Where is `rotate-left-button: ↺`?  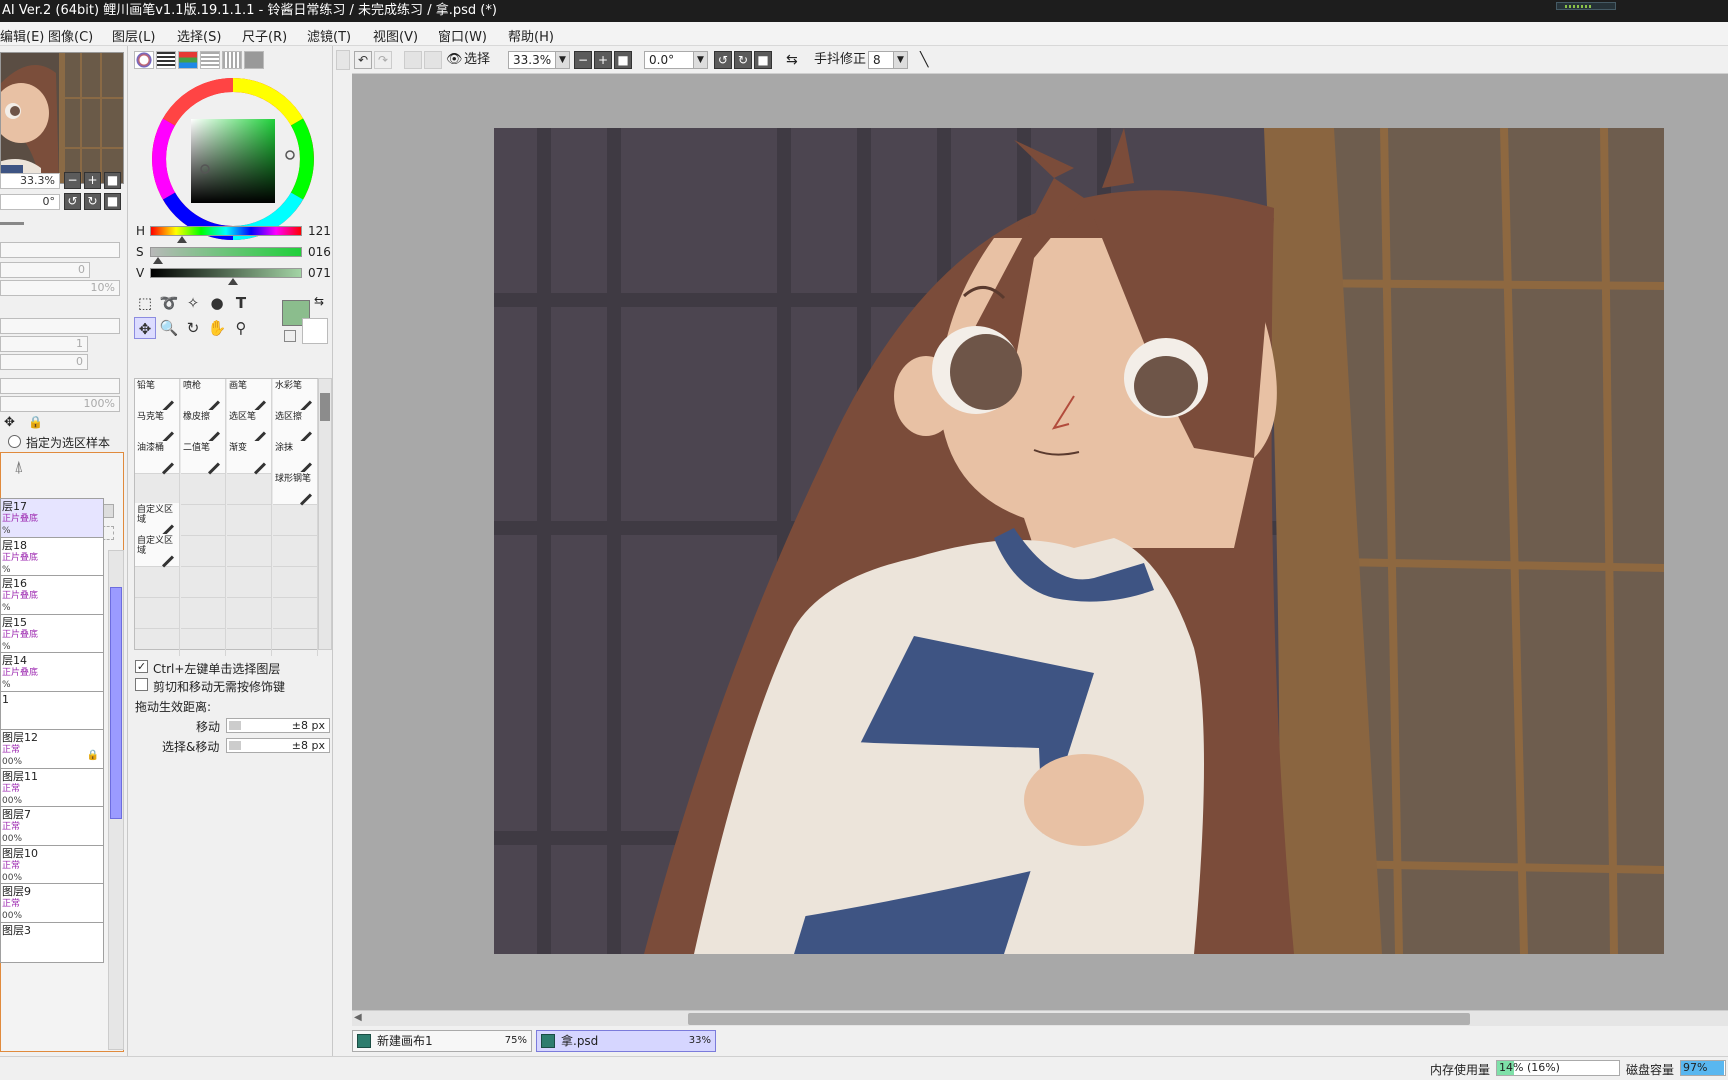 rotate-left-button: ↺ is located at coordinates (72, 201).